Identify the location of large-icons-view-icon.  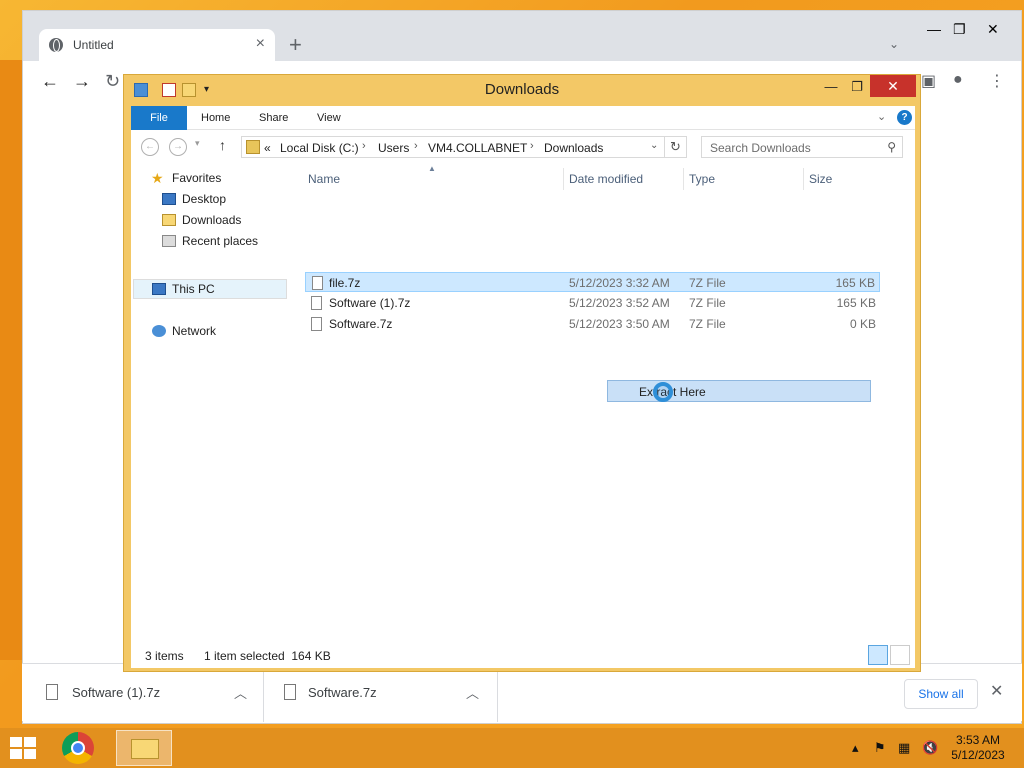
(900, 655).